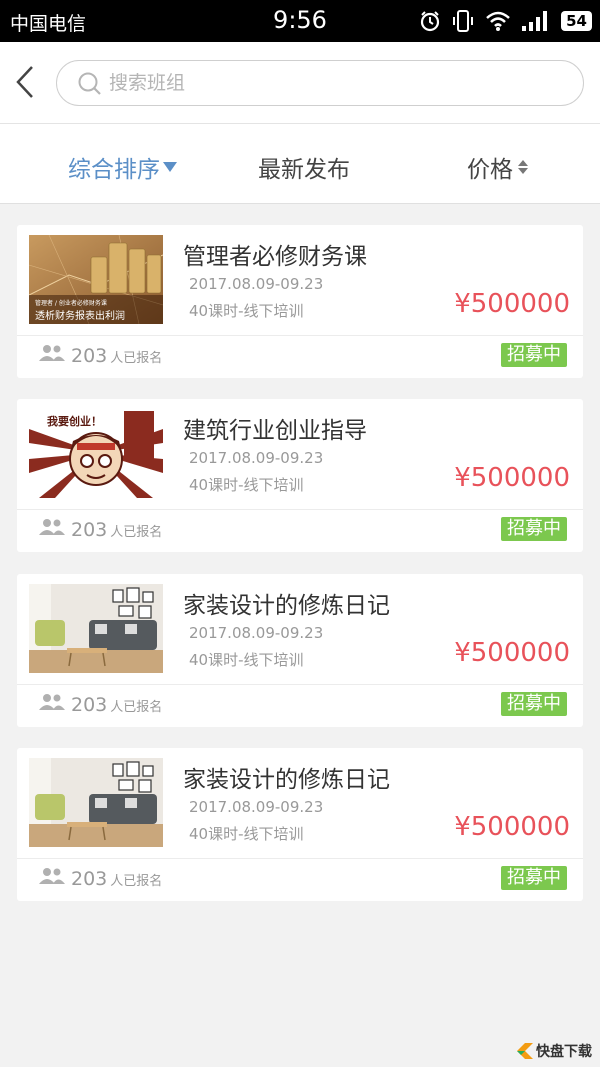 The image size is (600, 1067). What do you see at coordinates (430, 21) in the screenshot?
I see `alarm-icon` at bounding box center [430, 21].